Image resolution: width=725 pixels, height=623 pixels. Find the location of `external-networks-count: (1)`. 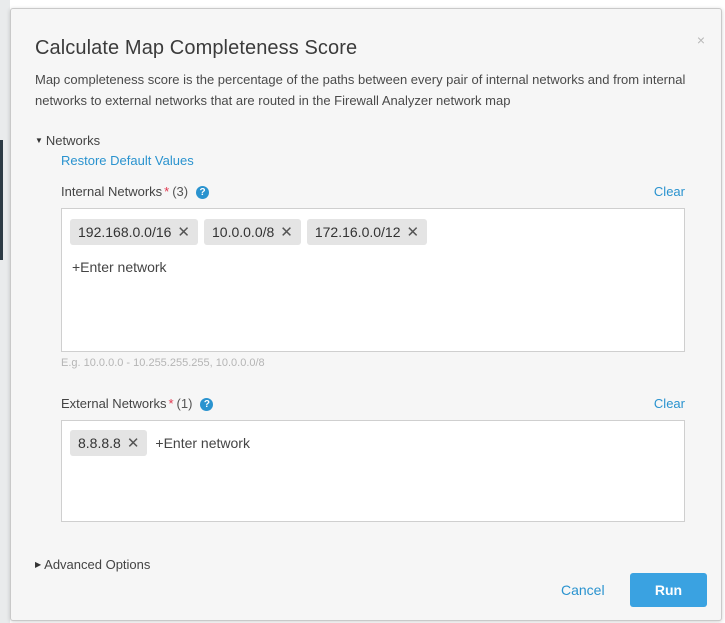

external-networks-count: (1) is located at coordinates (184, 403).